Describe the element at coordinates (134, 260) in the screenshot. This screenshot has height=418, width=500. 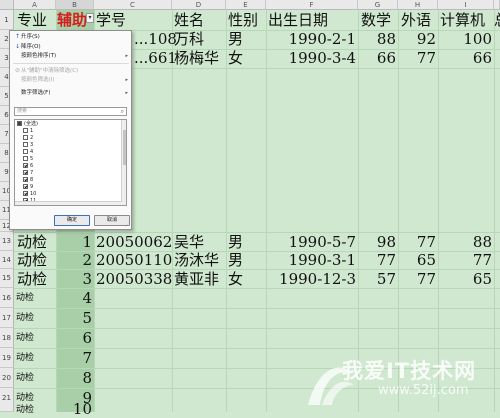
I see `cell-student-id: 20050110` at that location.